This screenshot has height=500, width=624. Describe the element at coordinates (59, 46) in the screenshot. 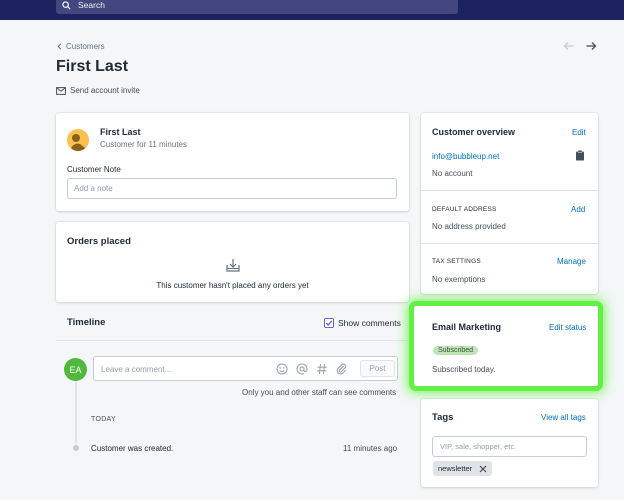

I see `chevron-left-icon` at that location.